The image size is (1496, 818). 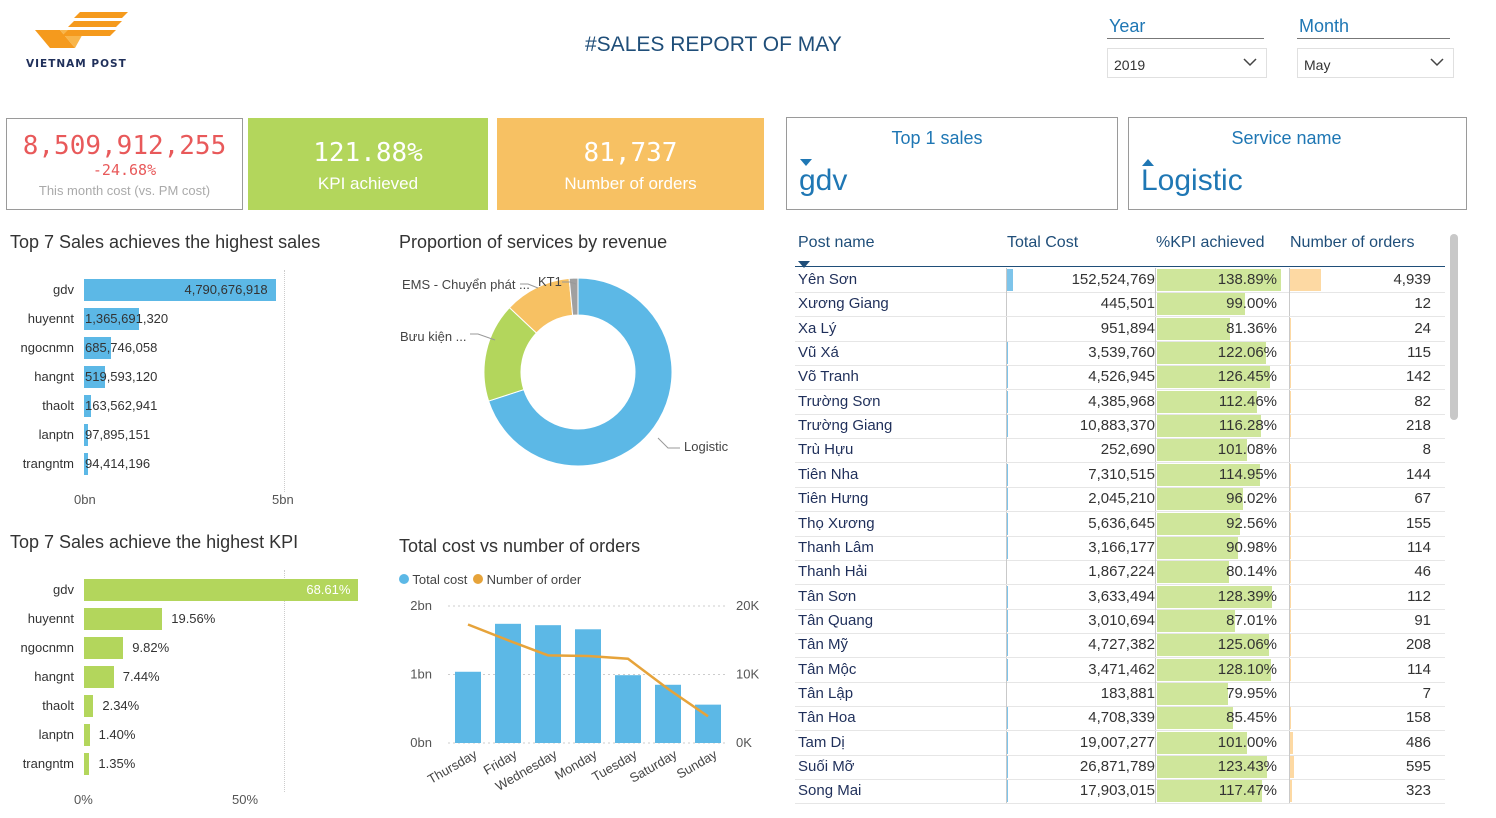 I want to click on table-row: Xa Lý 951,894 81.36% 24, so click(x=1120, y=329).